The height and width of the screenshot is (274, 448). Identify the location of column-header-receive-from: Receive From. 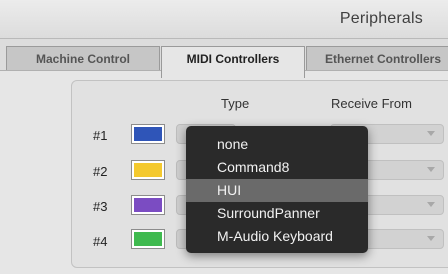
(371, 103).